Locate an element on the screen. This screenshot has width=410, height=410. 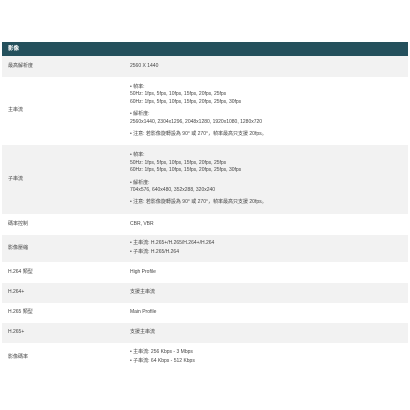
spec-value-line: 2560 X 1440 is located at coordinates (144, 65).